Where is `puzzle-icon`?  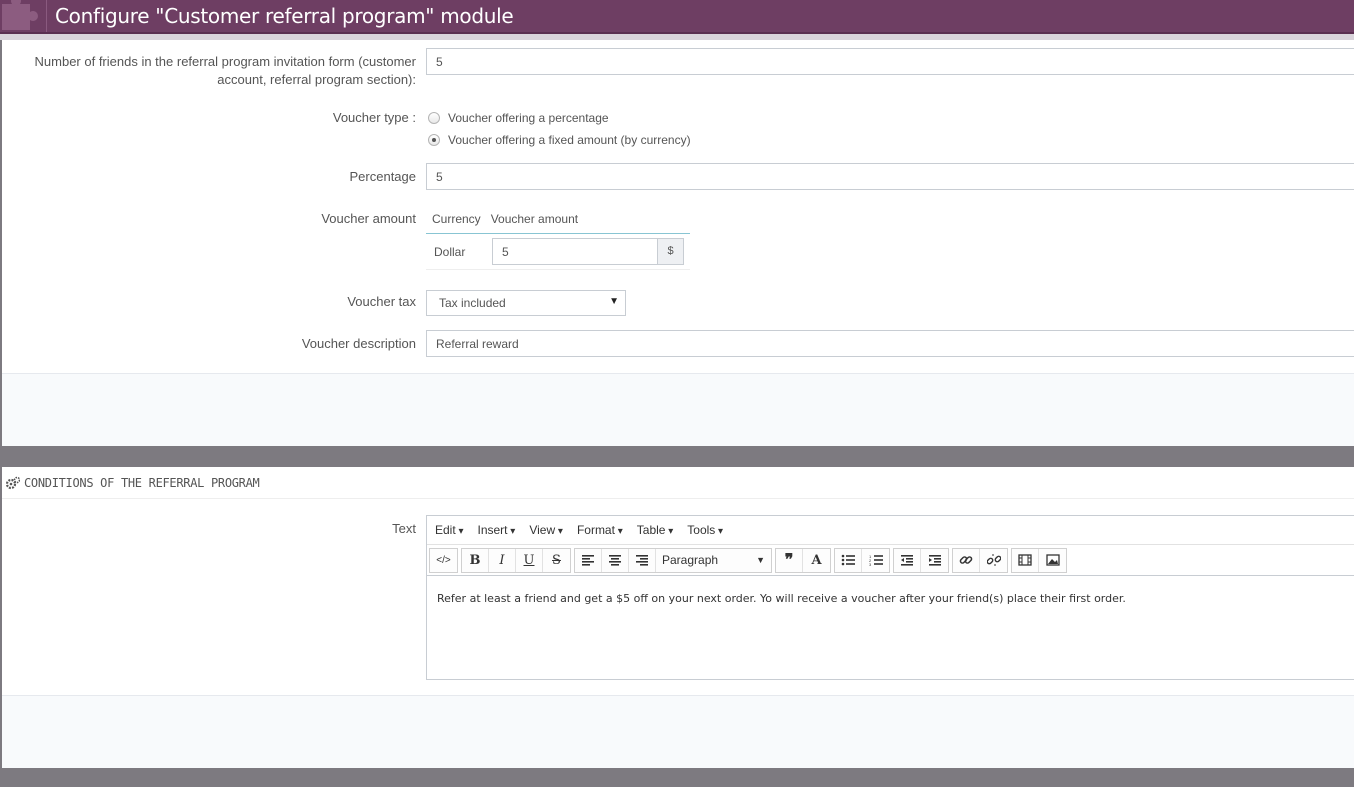 puzzle-icon is located at coordinates (20, 15).